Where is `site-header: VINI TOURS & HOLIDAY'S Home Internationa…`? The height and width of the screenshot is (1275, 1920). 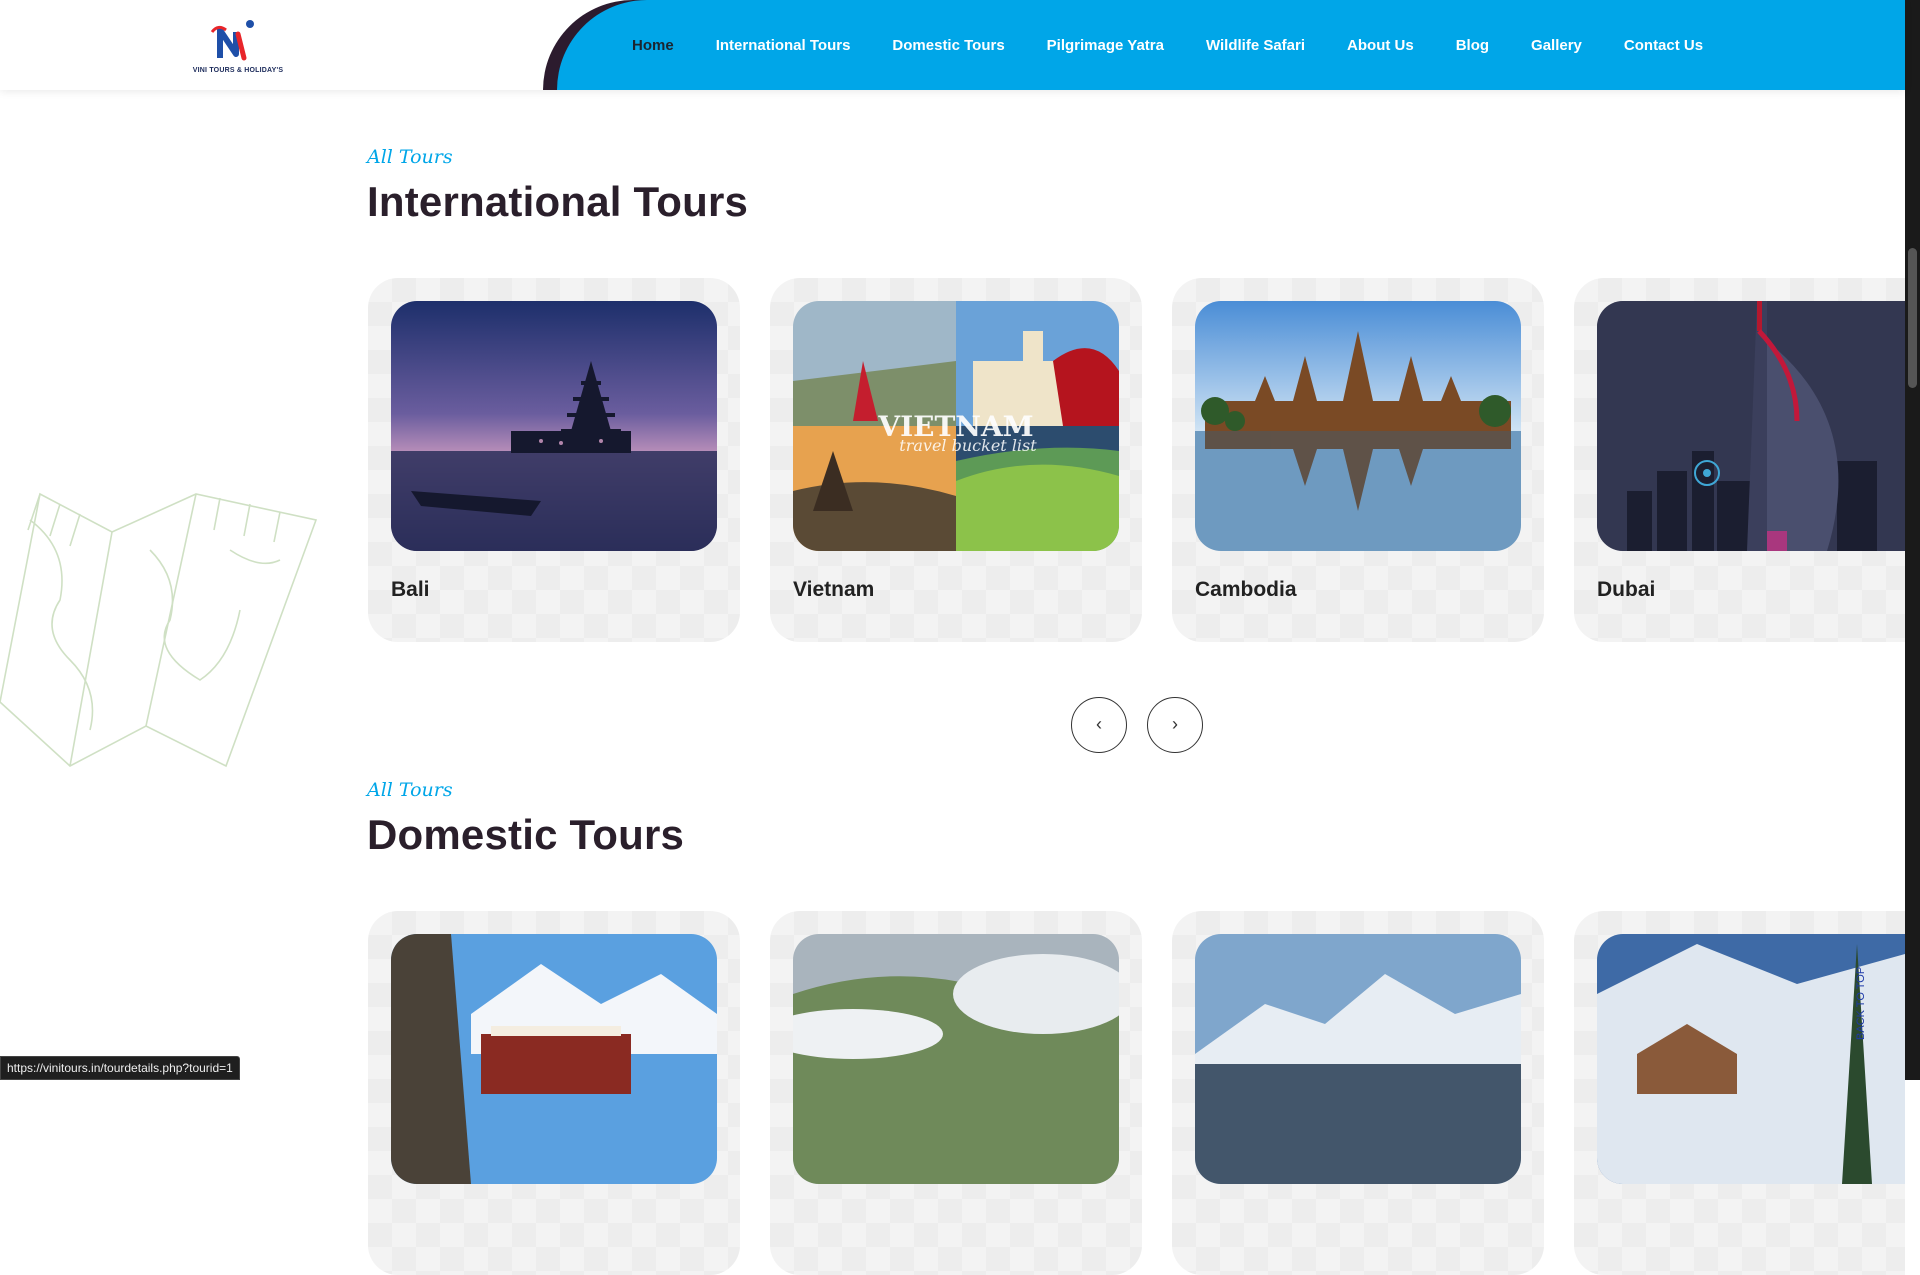
site-header: VINI TOURS & HOLIDAY'S Home Internationa… is located at coordinates (952, 45).